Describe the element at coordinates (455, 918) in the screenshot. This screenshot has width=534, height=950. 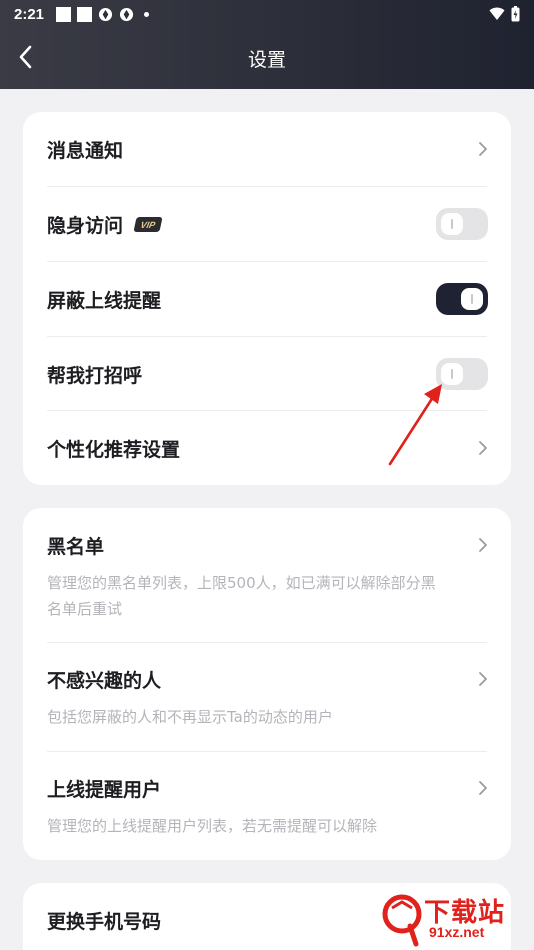
I see `watermark: 下载站 91xz.net` at that location.